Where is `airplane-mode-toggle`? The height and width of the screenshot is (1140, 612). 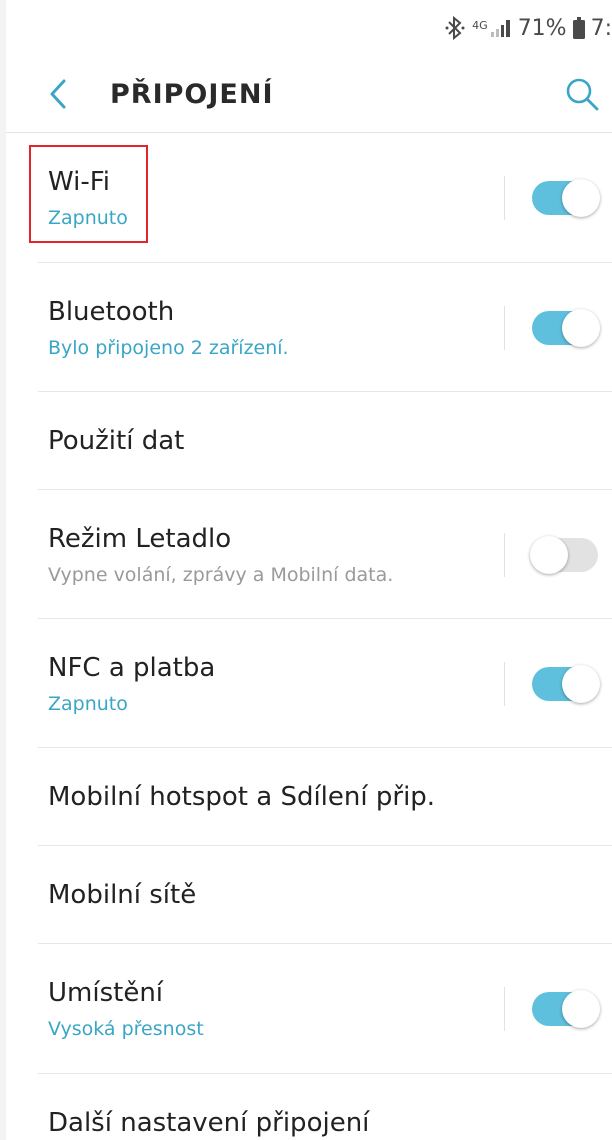
airplane-mode-toggle is located at coordinates (564, 555).